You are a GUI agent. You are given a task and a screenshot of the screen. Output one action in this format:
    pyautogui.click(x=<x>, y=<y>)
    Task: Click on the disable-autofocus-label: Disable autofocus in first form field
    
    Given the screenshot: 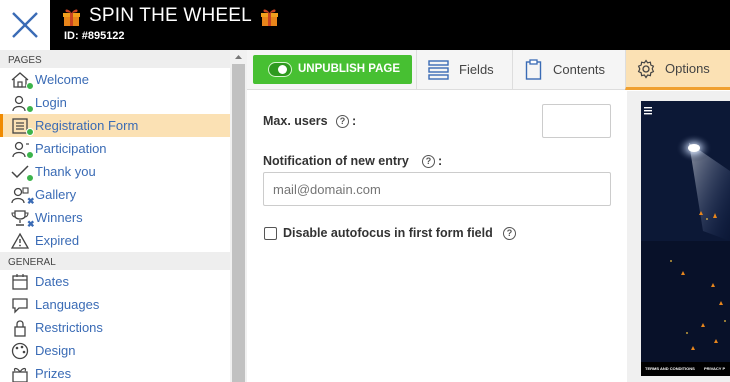 What is the action you would take?
    pyautogui.click(x=388, y=233)
    